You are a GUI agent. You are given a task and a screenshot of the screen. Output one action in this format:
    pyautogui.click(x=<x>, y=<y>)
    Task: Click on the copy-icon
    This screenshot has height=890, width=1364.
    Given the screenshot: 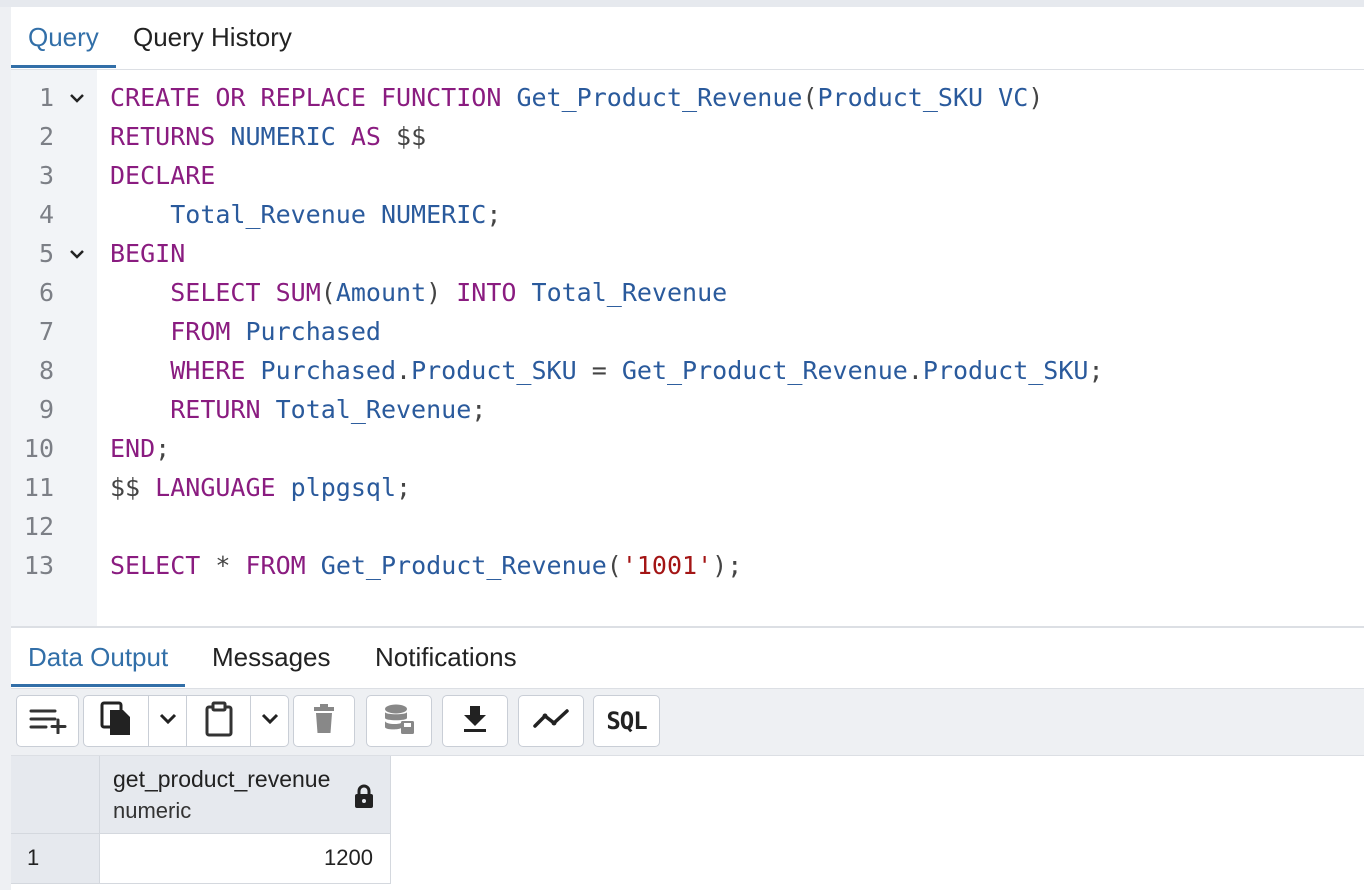 What is the action you would take?
    pyautogui.click(x=116, y=721)
    